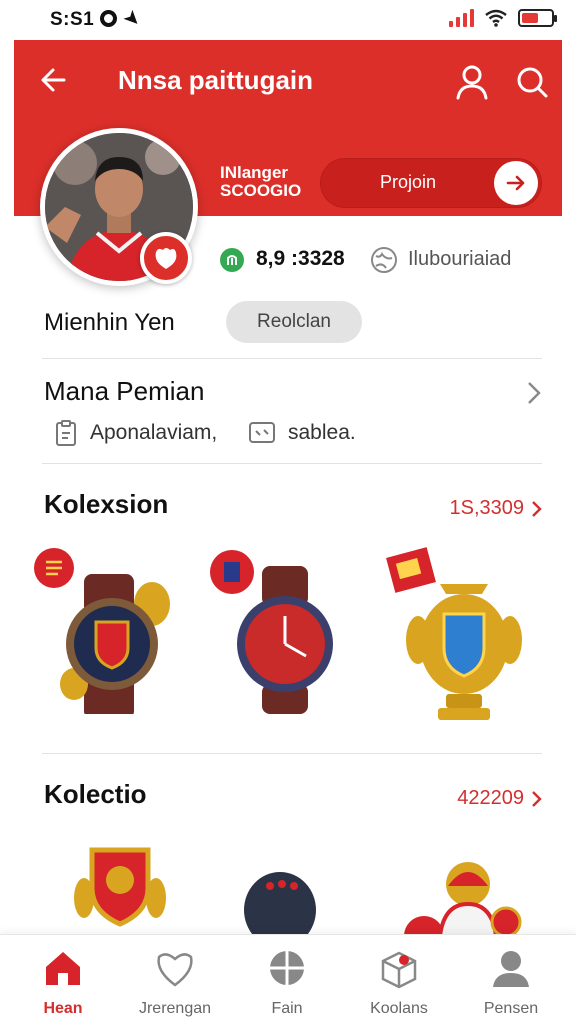  What do you see at coordinates (496, 18) in the screenshot?
I see `wifi-icon` at bounding box center [496, 18].